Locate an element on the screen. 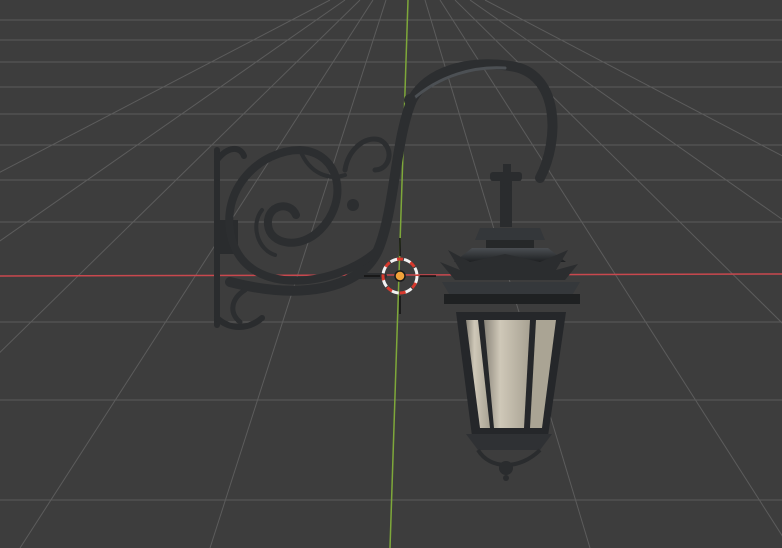 This screenshot has width=782, height=548. hanging-rod is located at coordinates (506, 195).